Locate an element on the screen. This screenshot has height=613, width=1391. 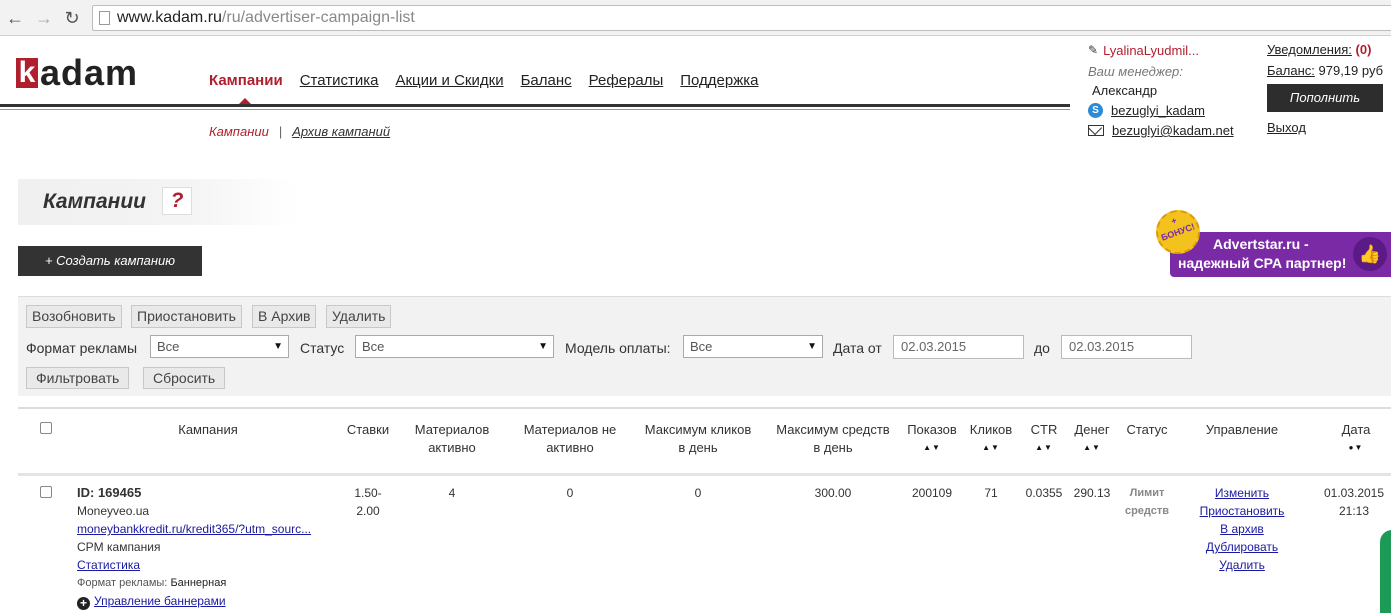
skype-row: S bezuglyi_kadam is located at coordinates (1175, 110).